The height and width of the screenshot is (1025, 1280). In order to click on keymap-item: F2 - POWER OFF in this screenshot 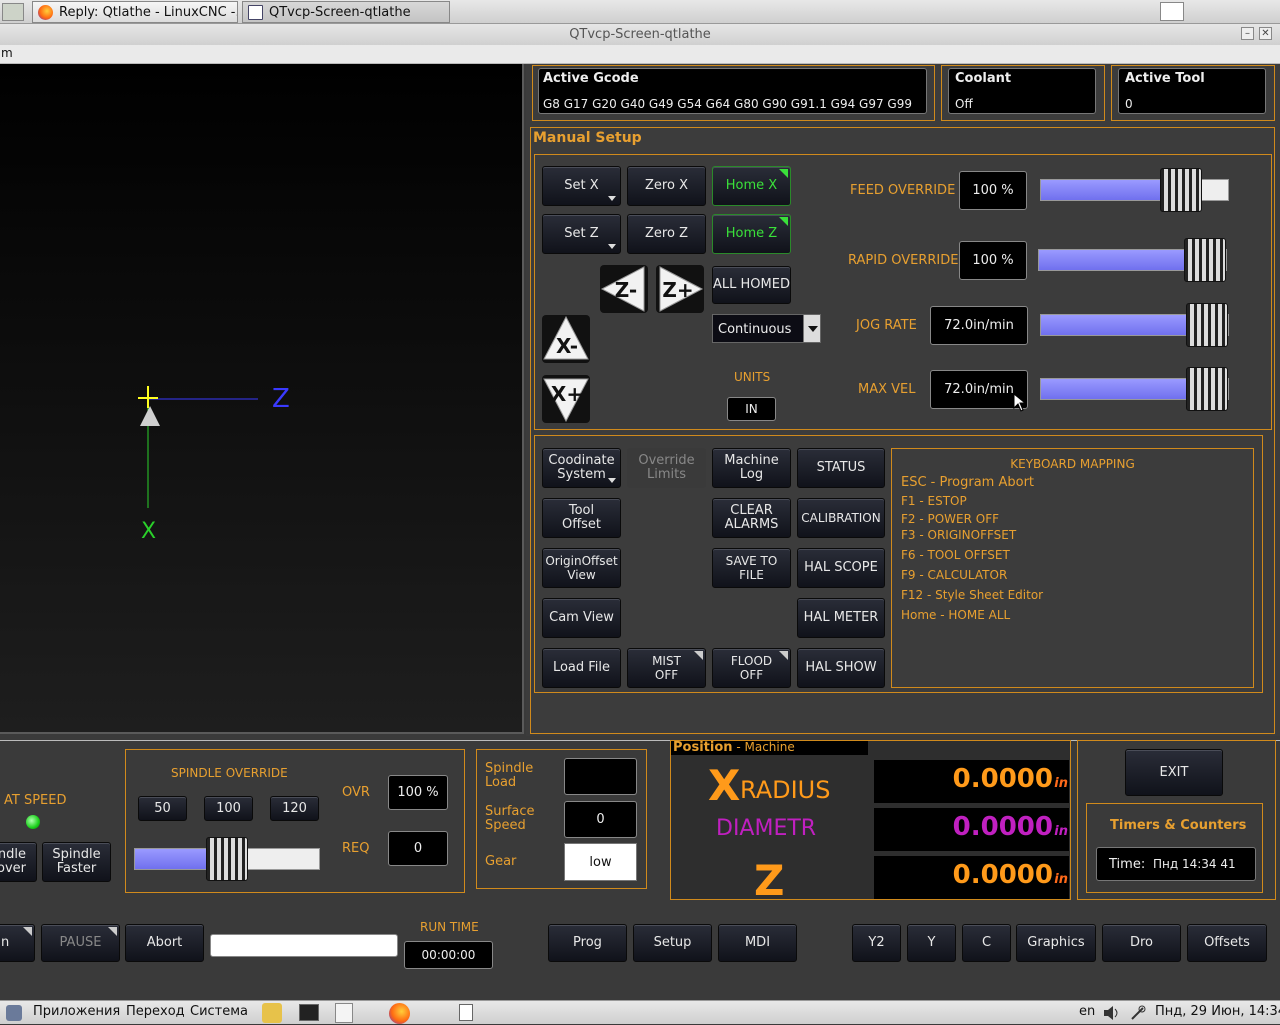, I will do `click(950, 519)`.